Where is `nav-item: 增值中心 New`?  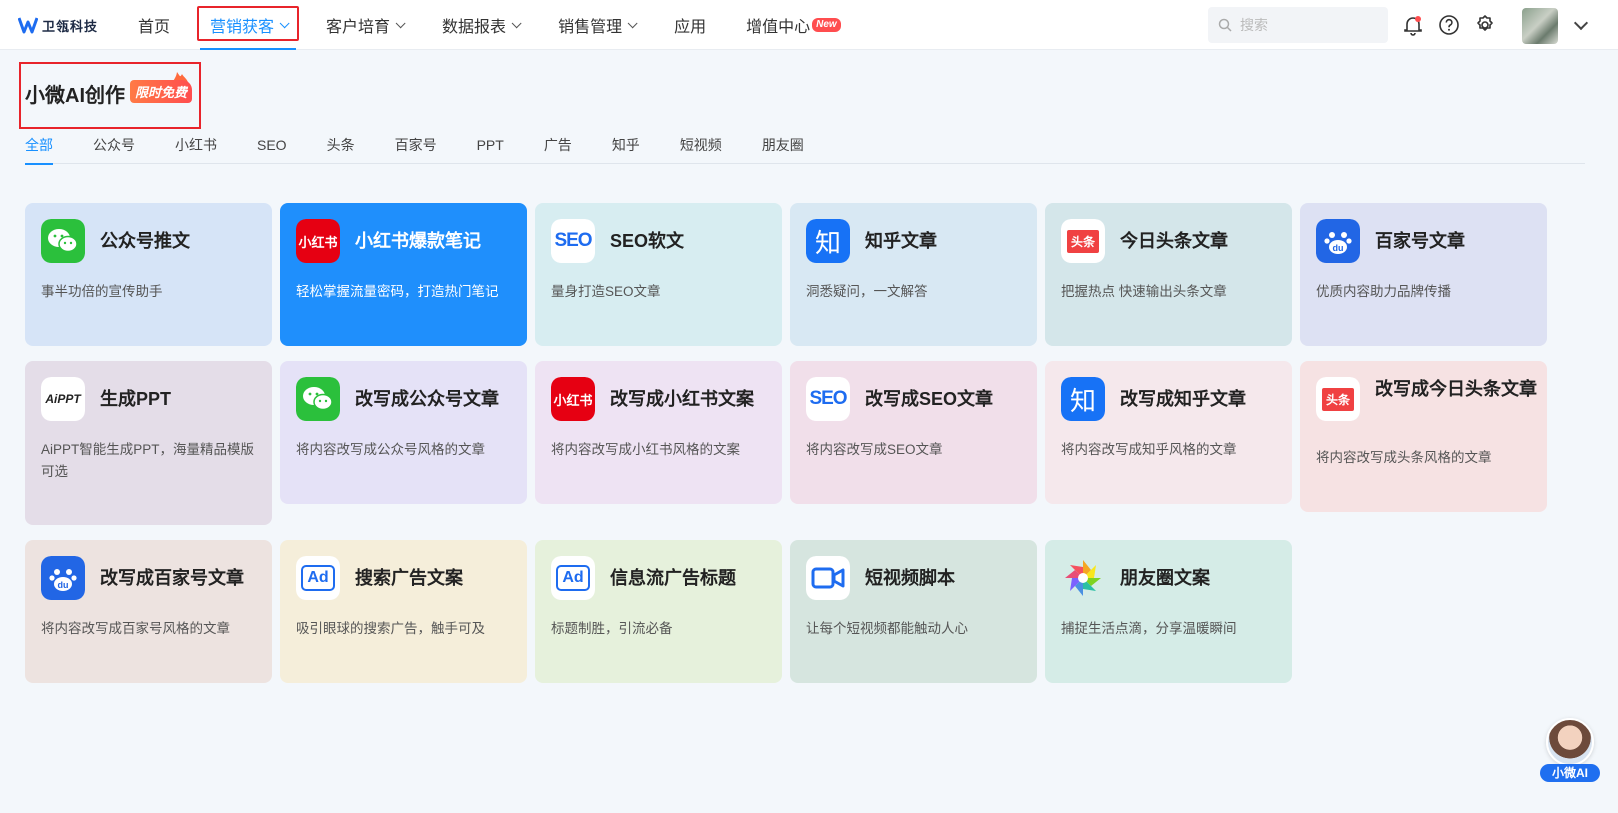 nav-item: 增值中心 New is located at coordinates (793, 25).